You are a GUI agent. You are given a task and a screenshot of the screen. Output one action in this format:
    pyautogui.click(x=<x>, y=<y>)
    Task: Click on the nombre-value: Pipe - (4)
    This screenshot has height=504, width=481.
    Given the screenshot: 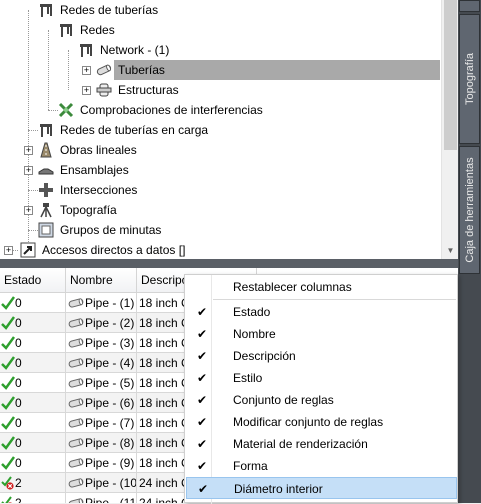 What is the action you would take?
    pyautogui.click(x=110, y=363)
    